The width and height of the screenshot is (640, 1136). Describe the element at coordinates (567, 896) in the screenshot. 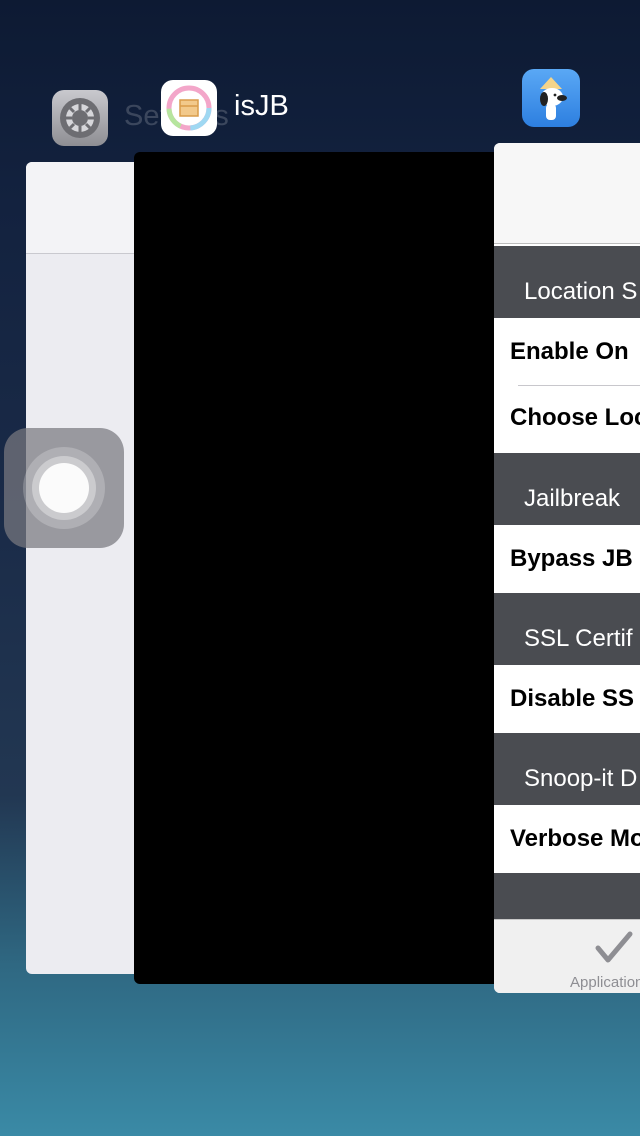

I see `section-footer` at that location.